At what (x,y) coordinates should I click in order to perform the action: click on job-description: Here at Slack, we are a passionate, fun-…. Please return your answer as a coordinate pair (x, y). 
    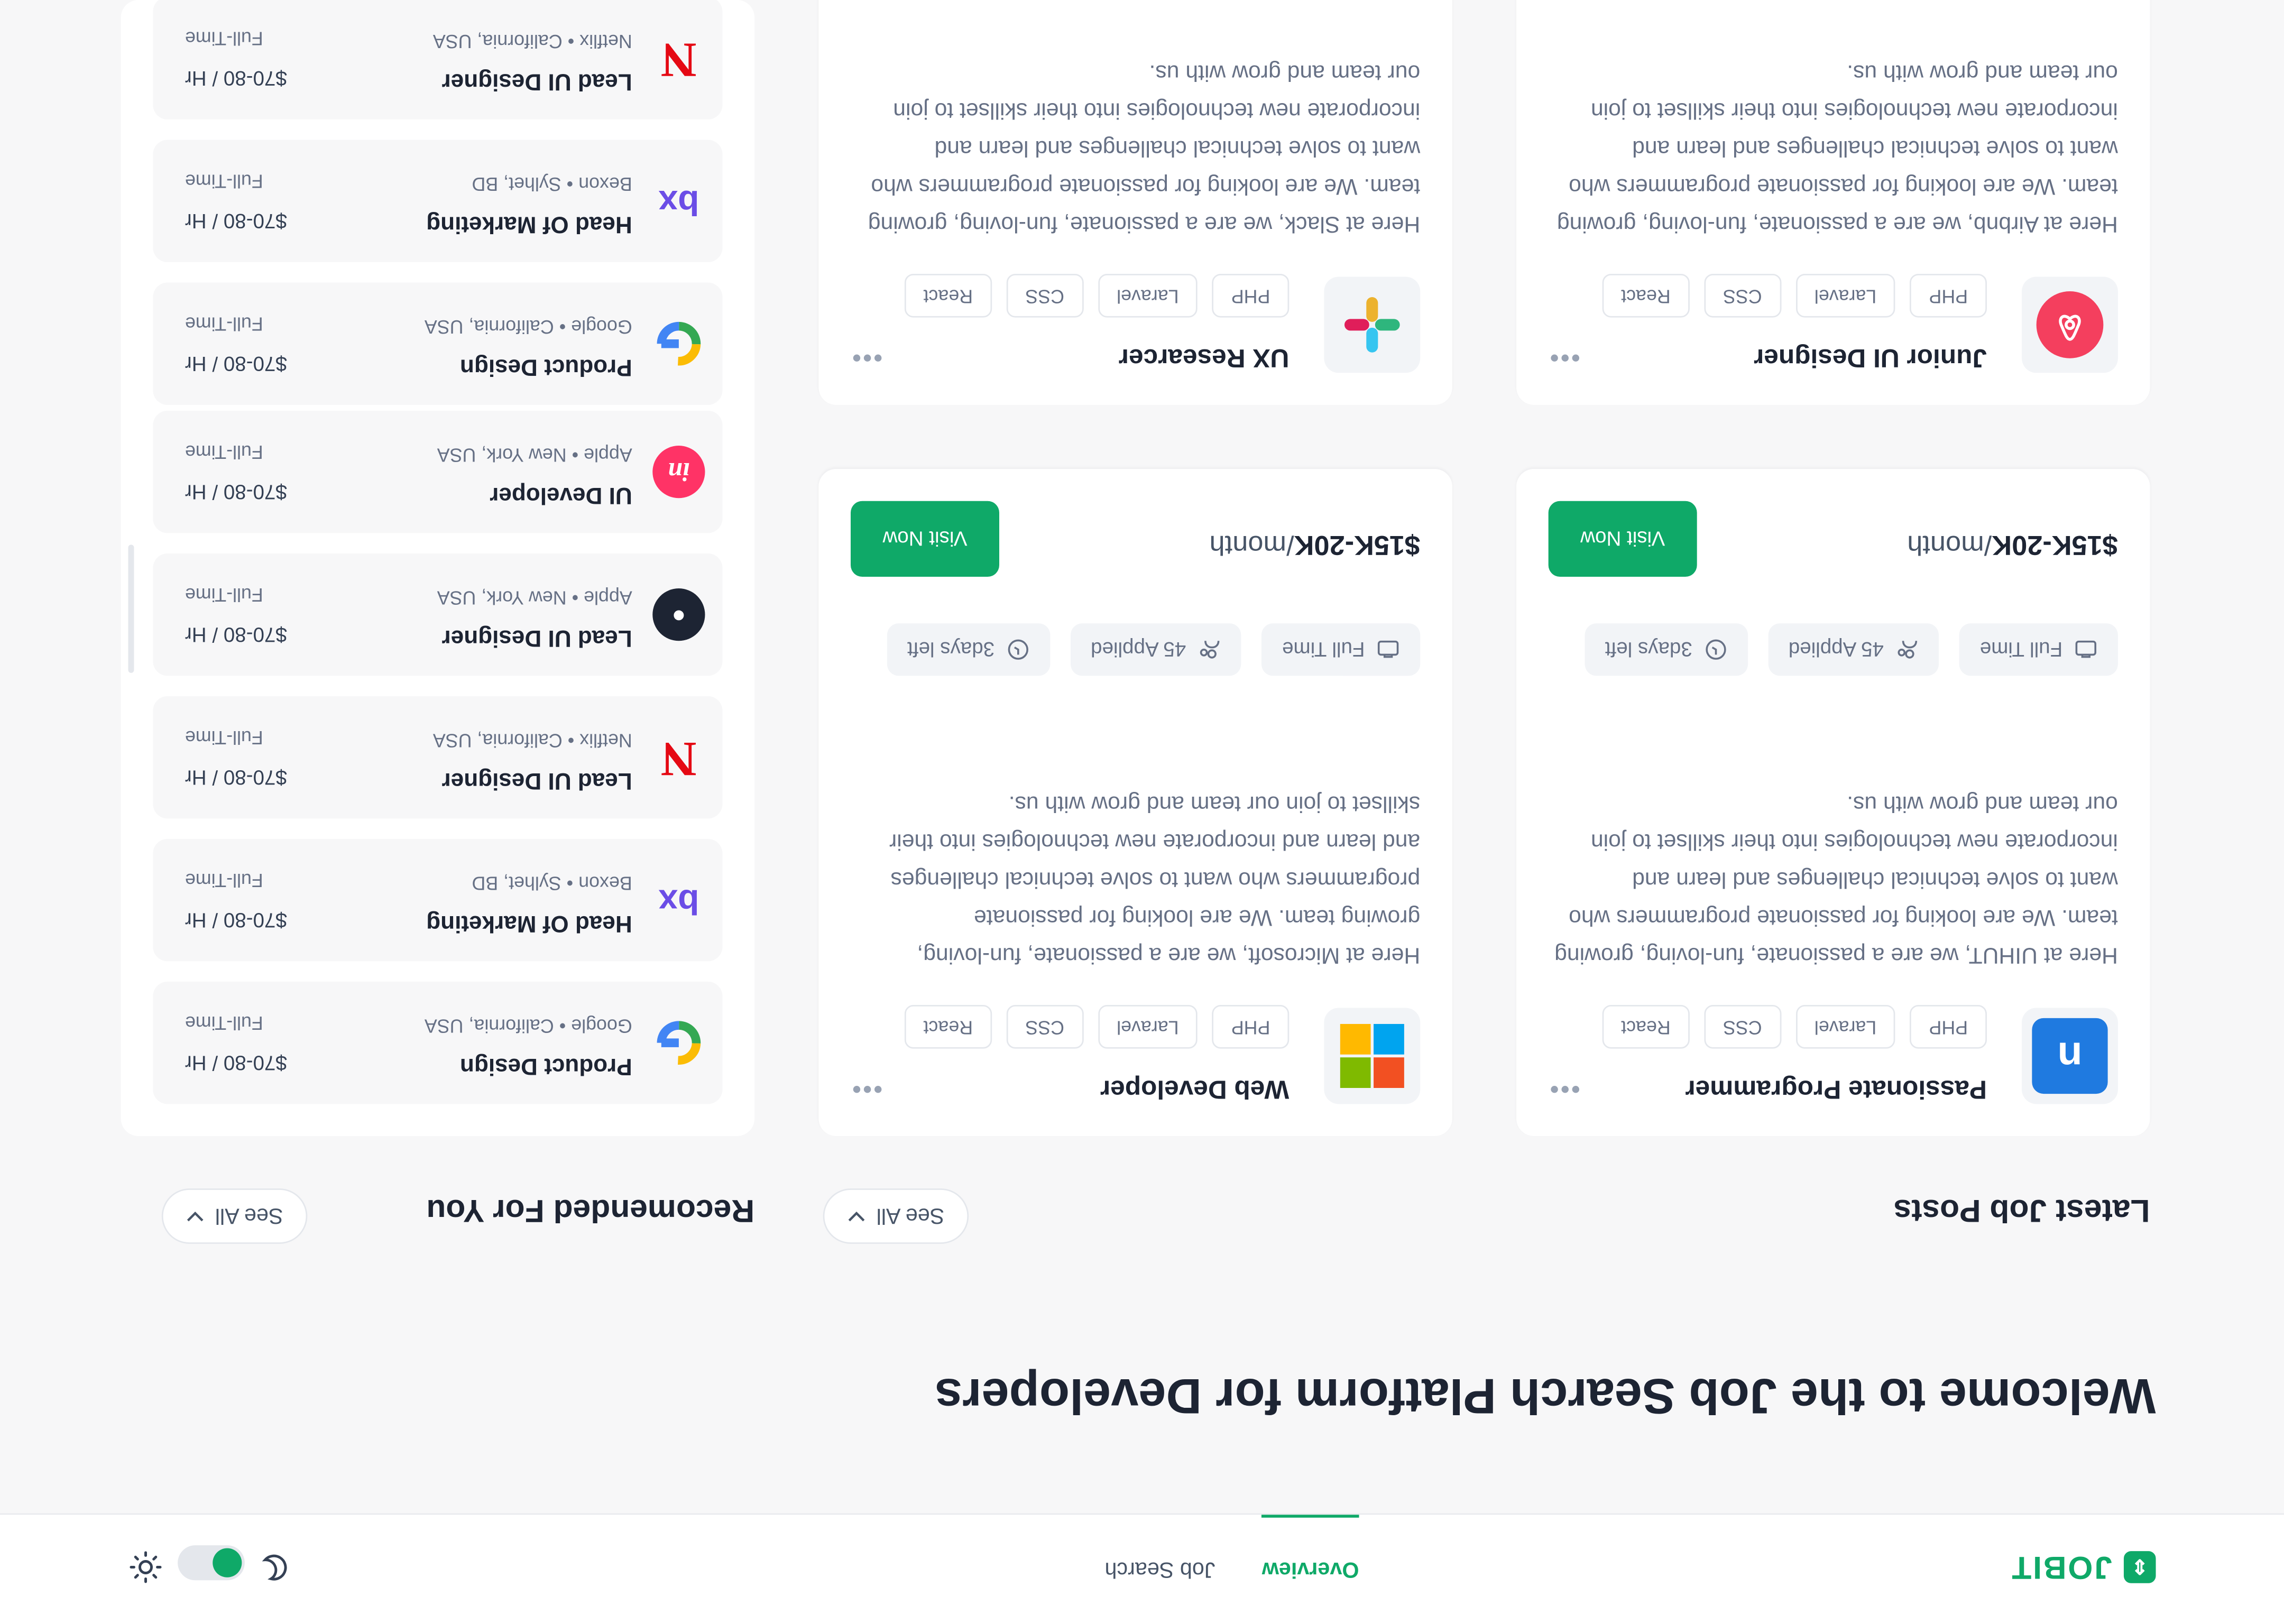
    Looking at the image, I should click on (1144, 147).